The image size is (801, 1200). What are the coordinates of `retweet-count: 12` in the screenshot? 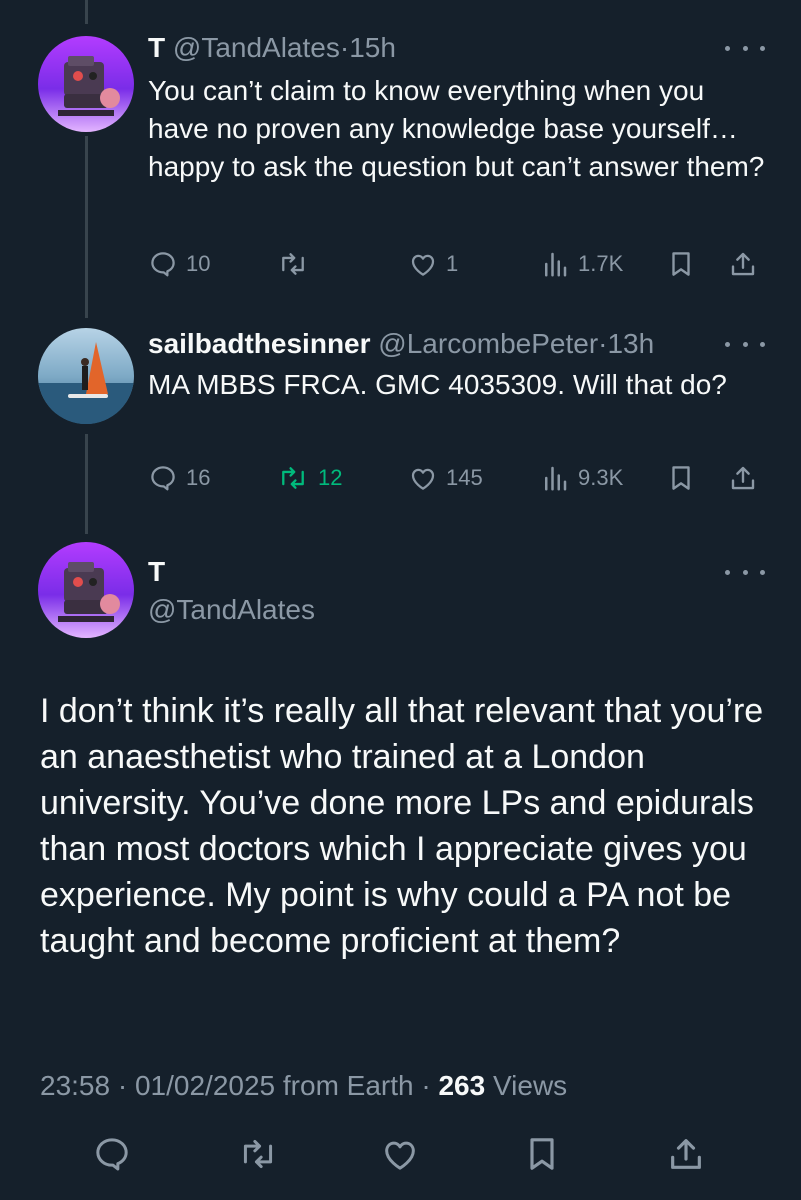 It's located at (330, 477).